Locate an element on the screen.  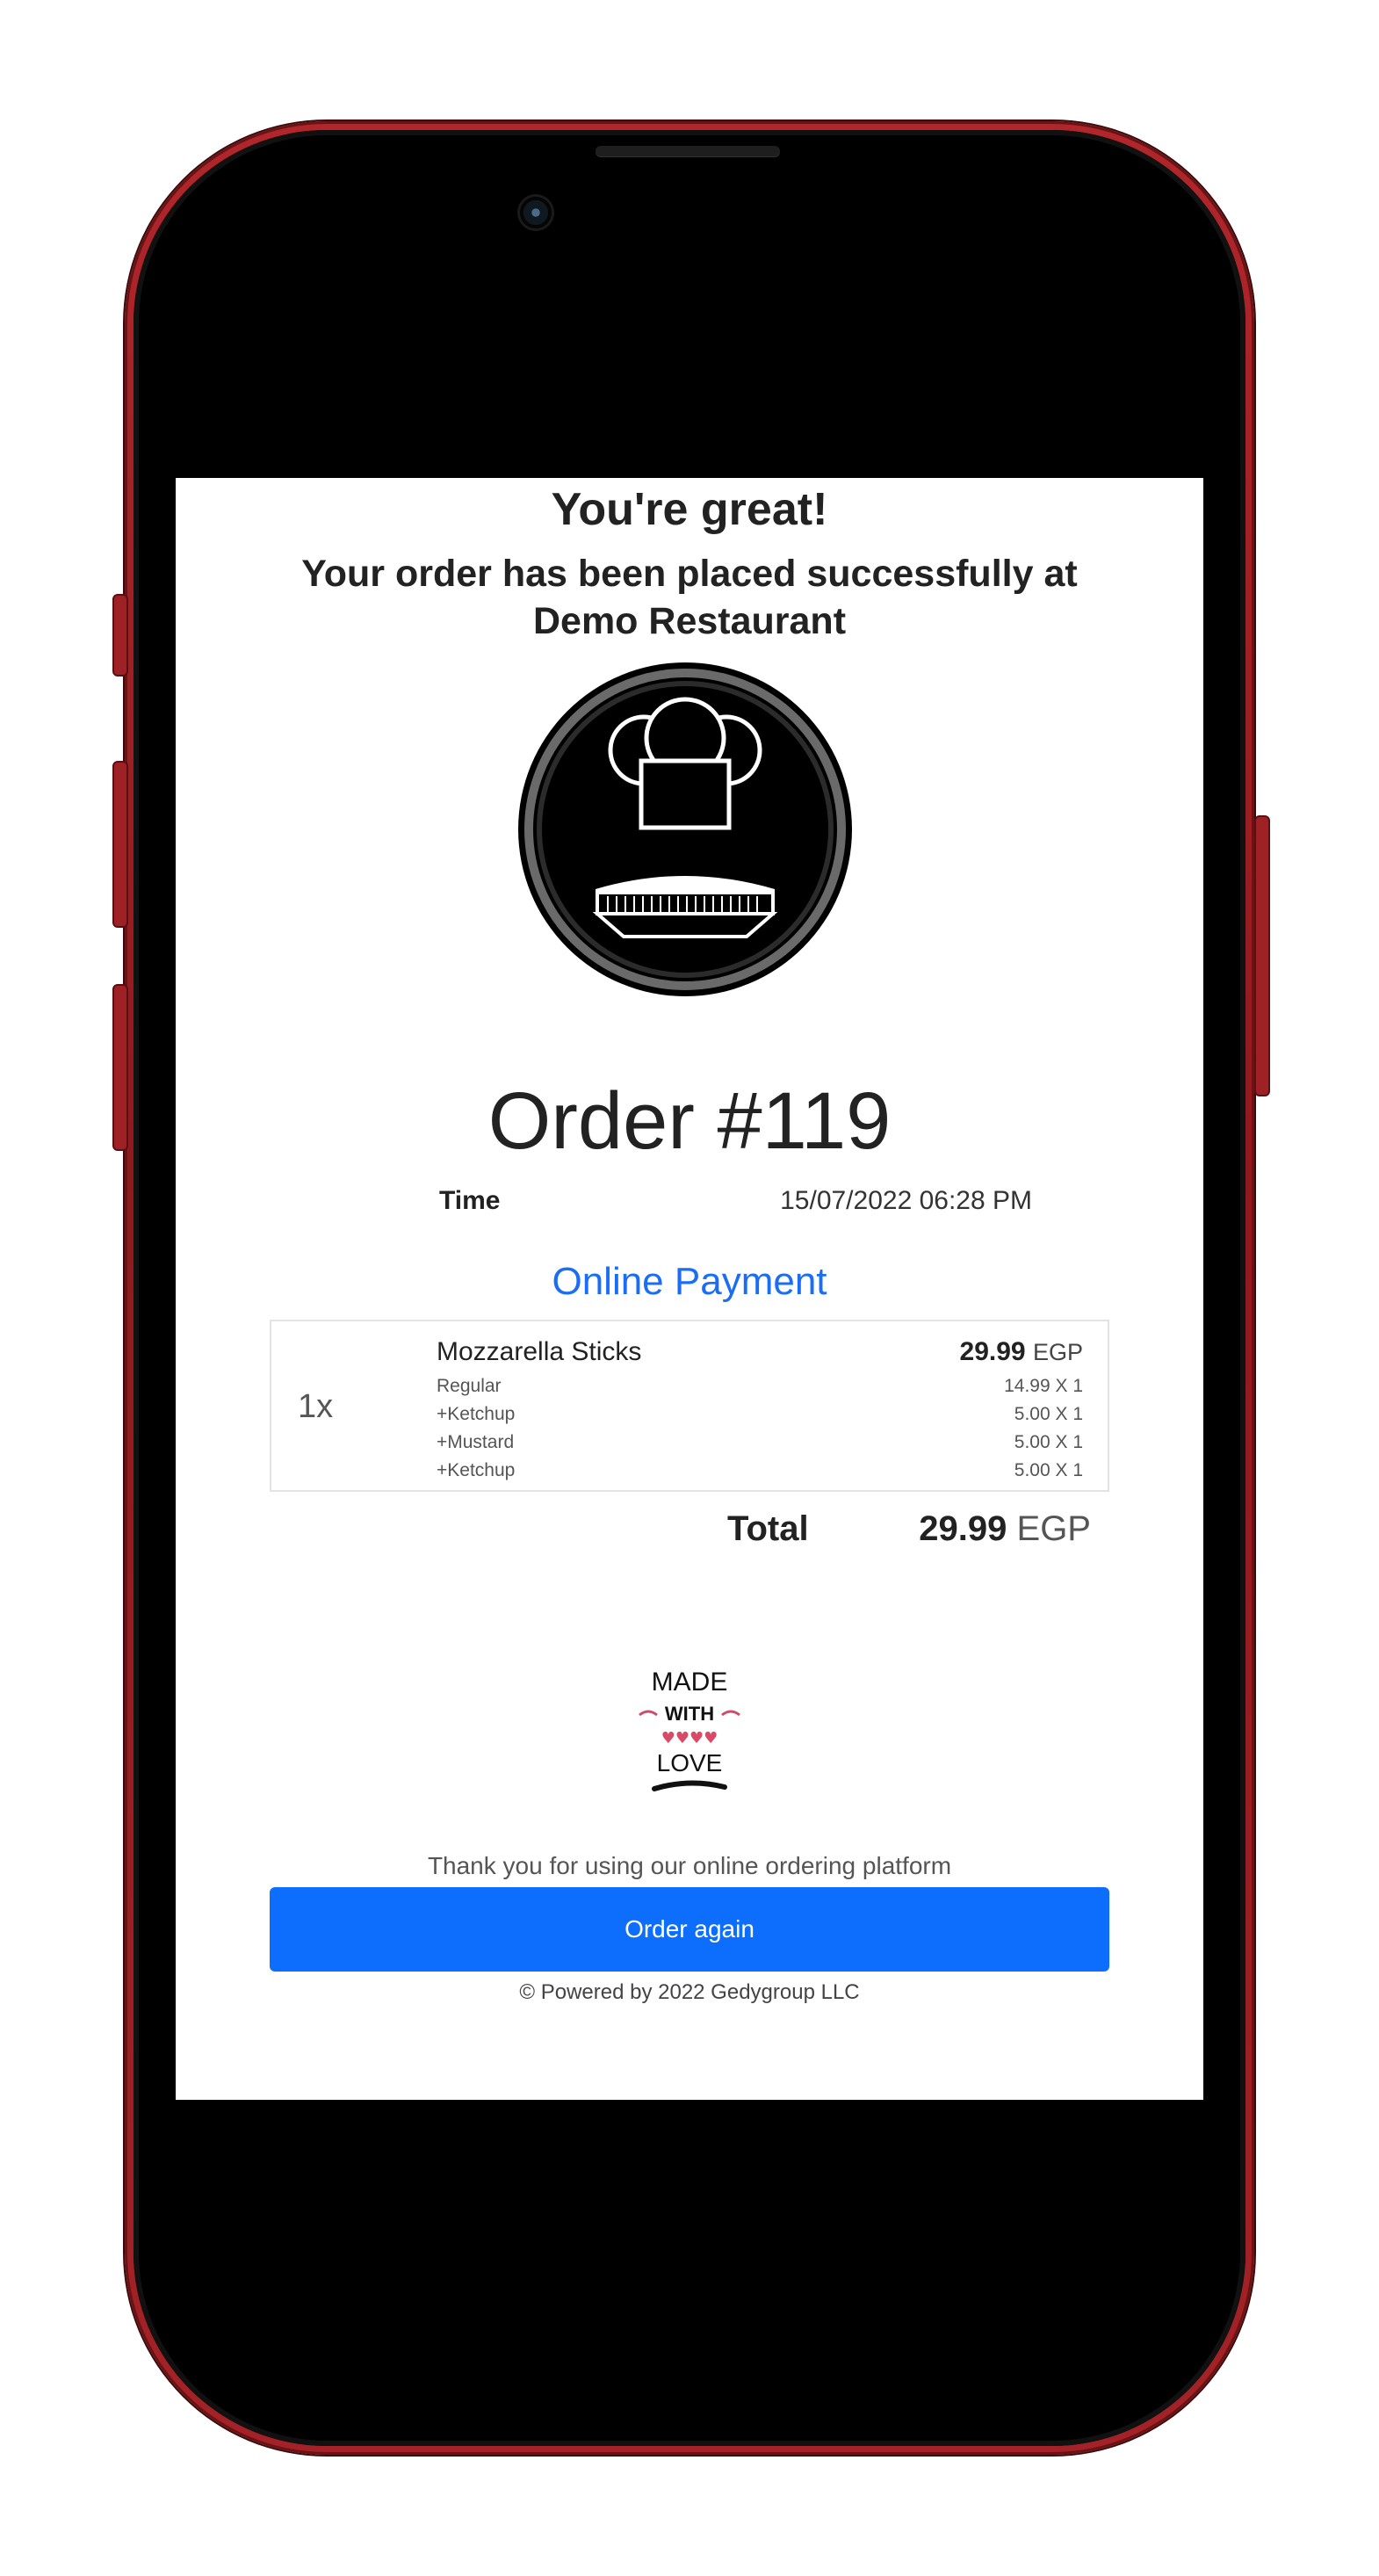
volume-down-button is located at coordinates (120, 1067).